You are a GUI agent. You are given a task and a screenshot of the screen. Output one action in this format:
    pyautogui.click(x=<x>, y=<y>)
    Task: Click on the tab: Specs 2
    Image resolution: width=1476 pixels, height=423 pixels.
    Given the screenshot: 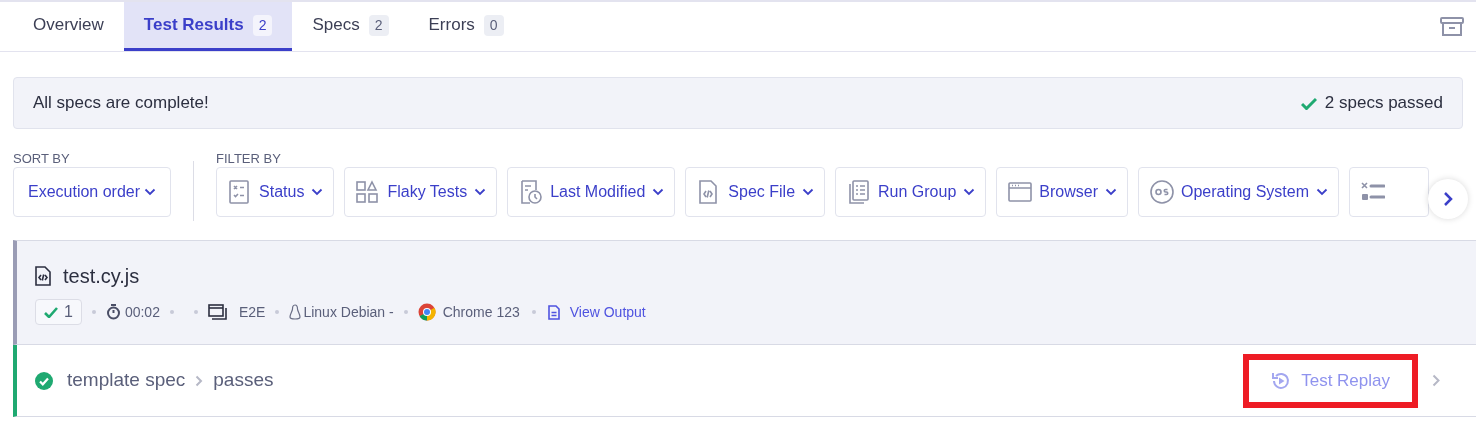 What is the action you would take?
    pyautogui.click(x=350, y=26)
    